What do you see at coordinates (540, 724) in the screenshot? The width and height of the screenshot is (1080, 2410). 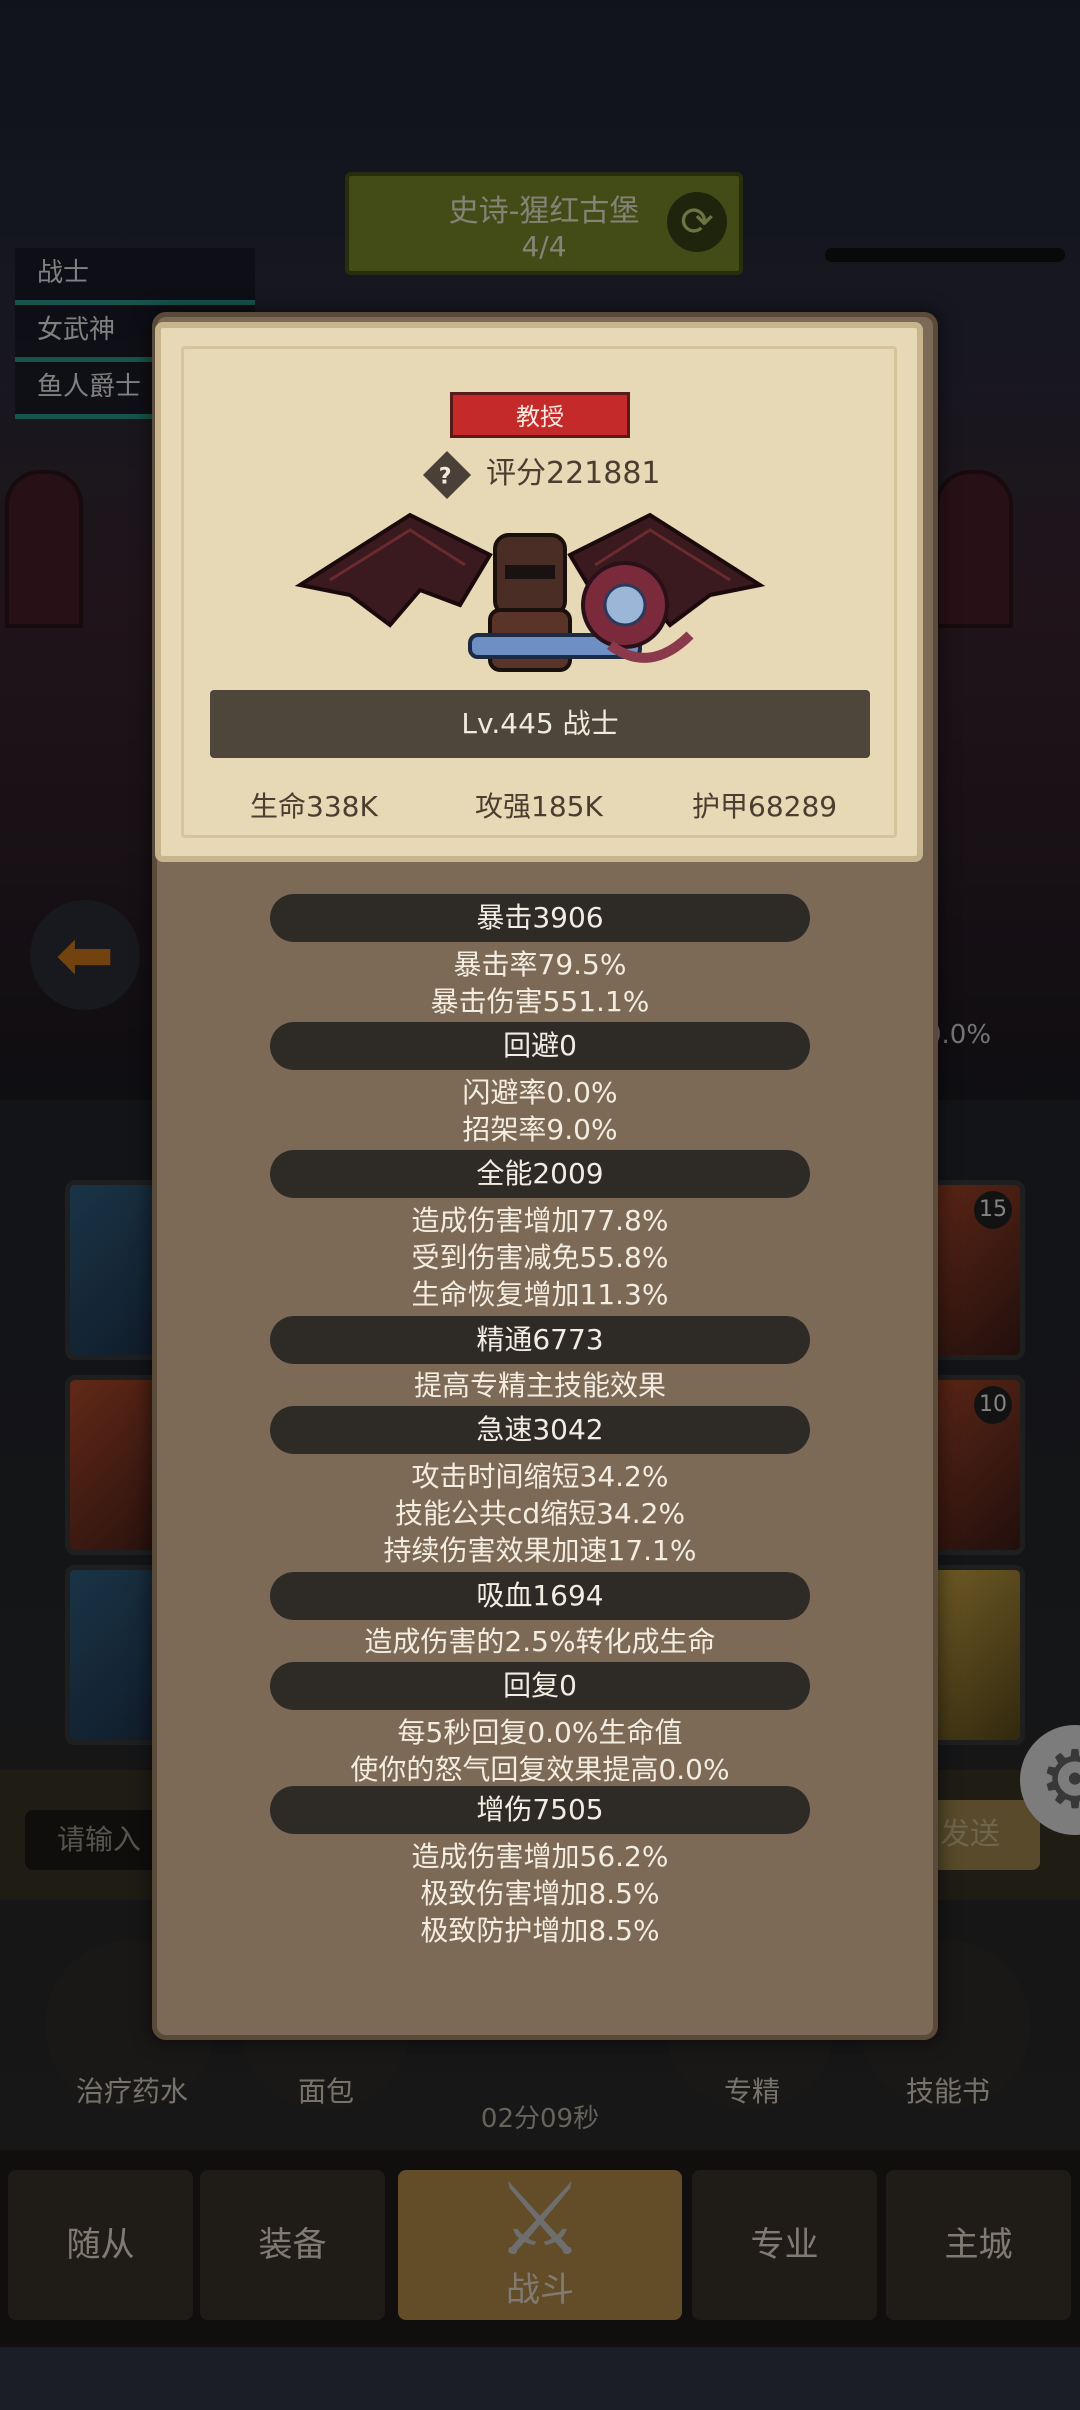 I see `level-name-plate: Lv.445 战士` at bounding box center [540, 724].